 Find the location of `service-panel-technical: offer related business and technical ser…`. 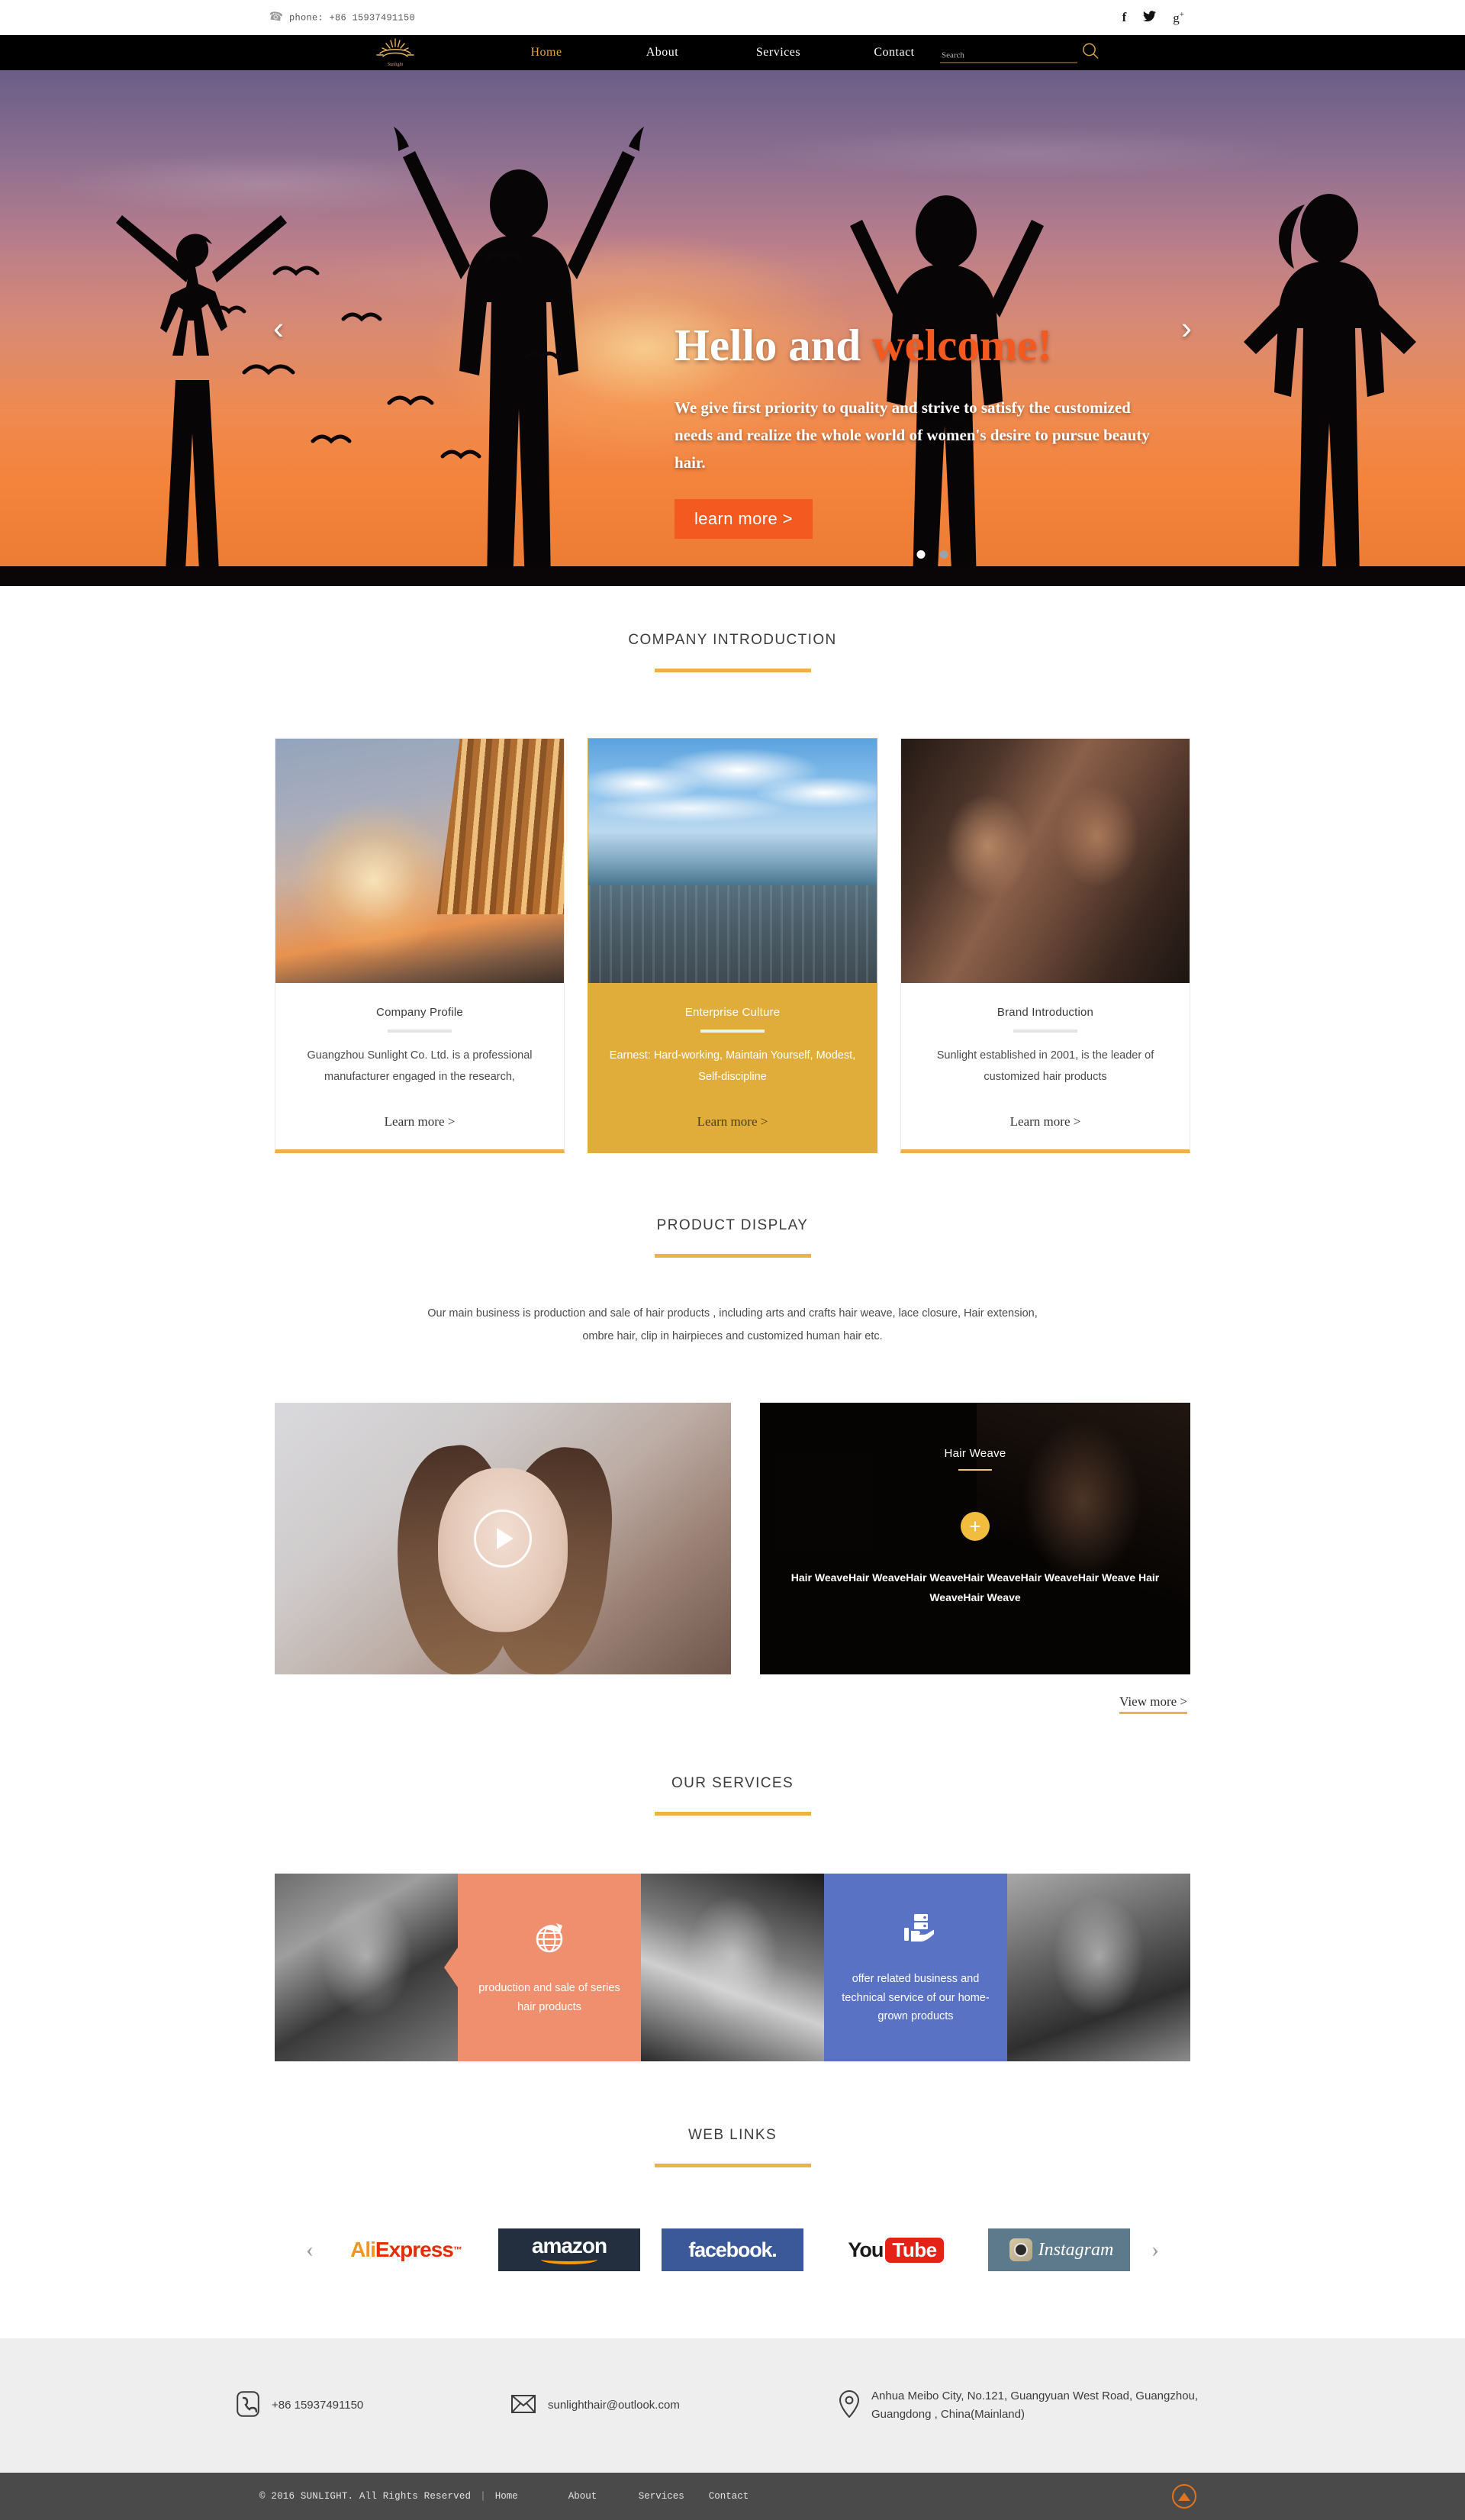

service-panel-technical: offer related business and technical ser… is located at coordinates (922, 1968).